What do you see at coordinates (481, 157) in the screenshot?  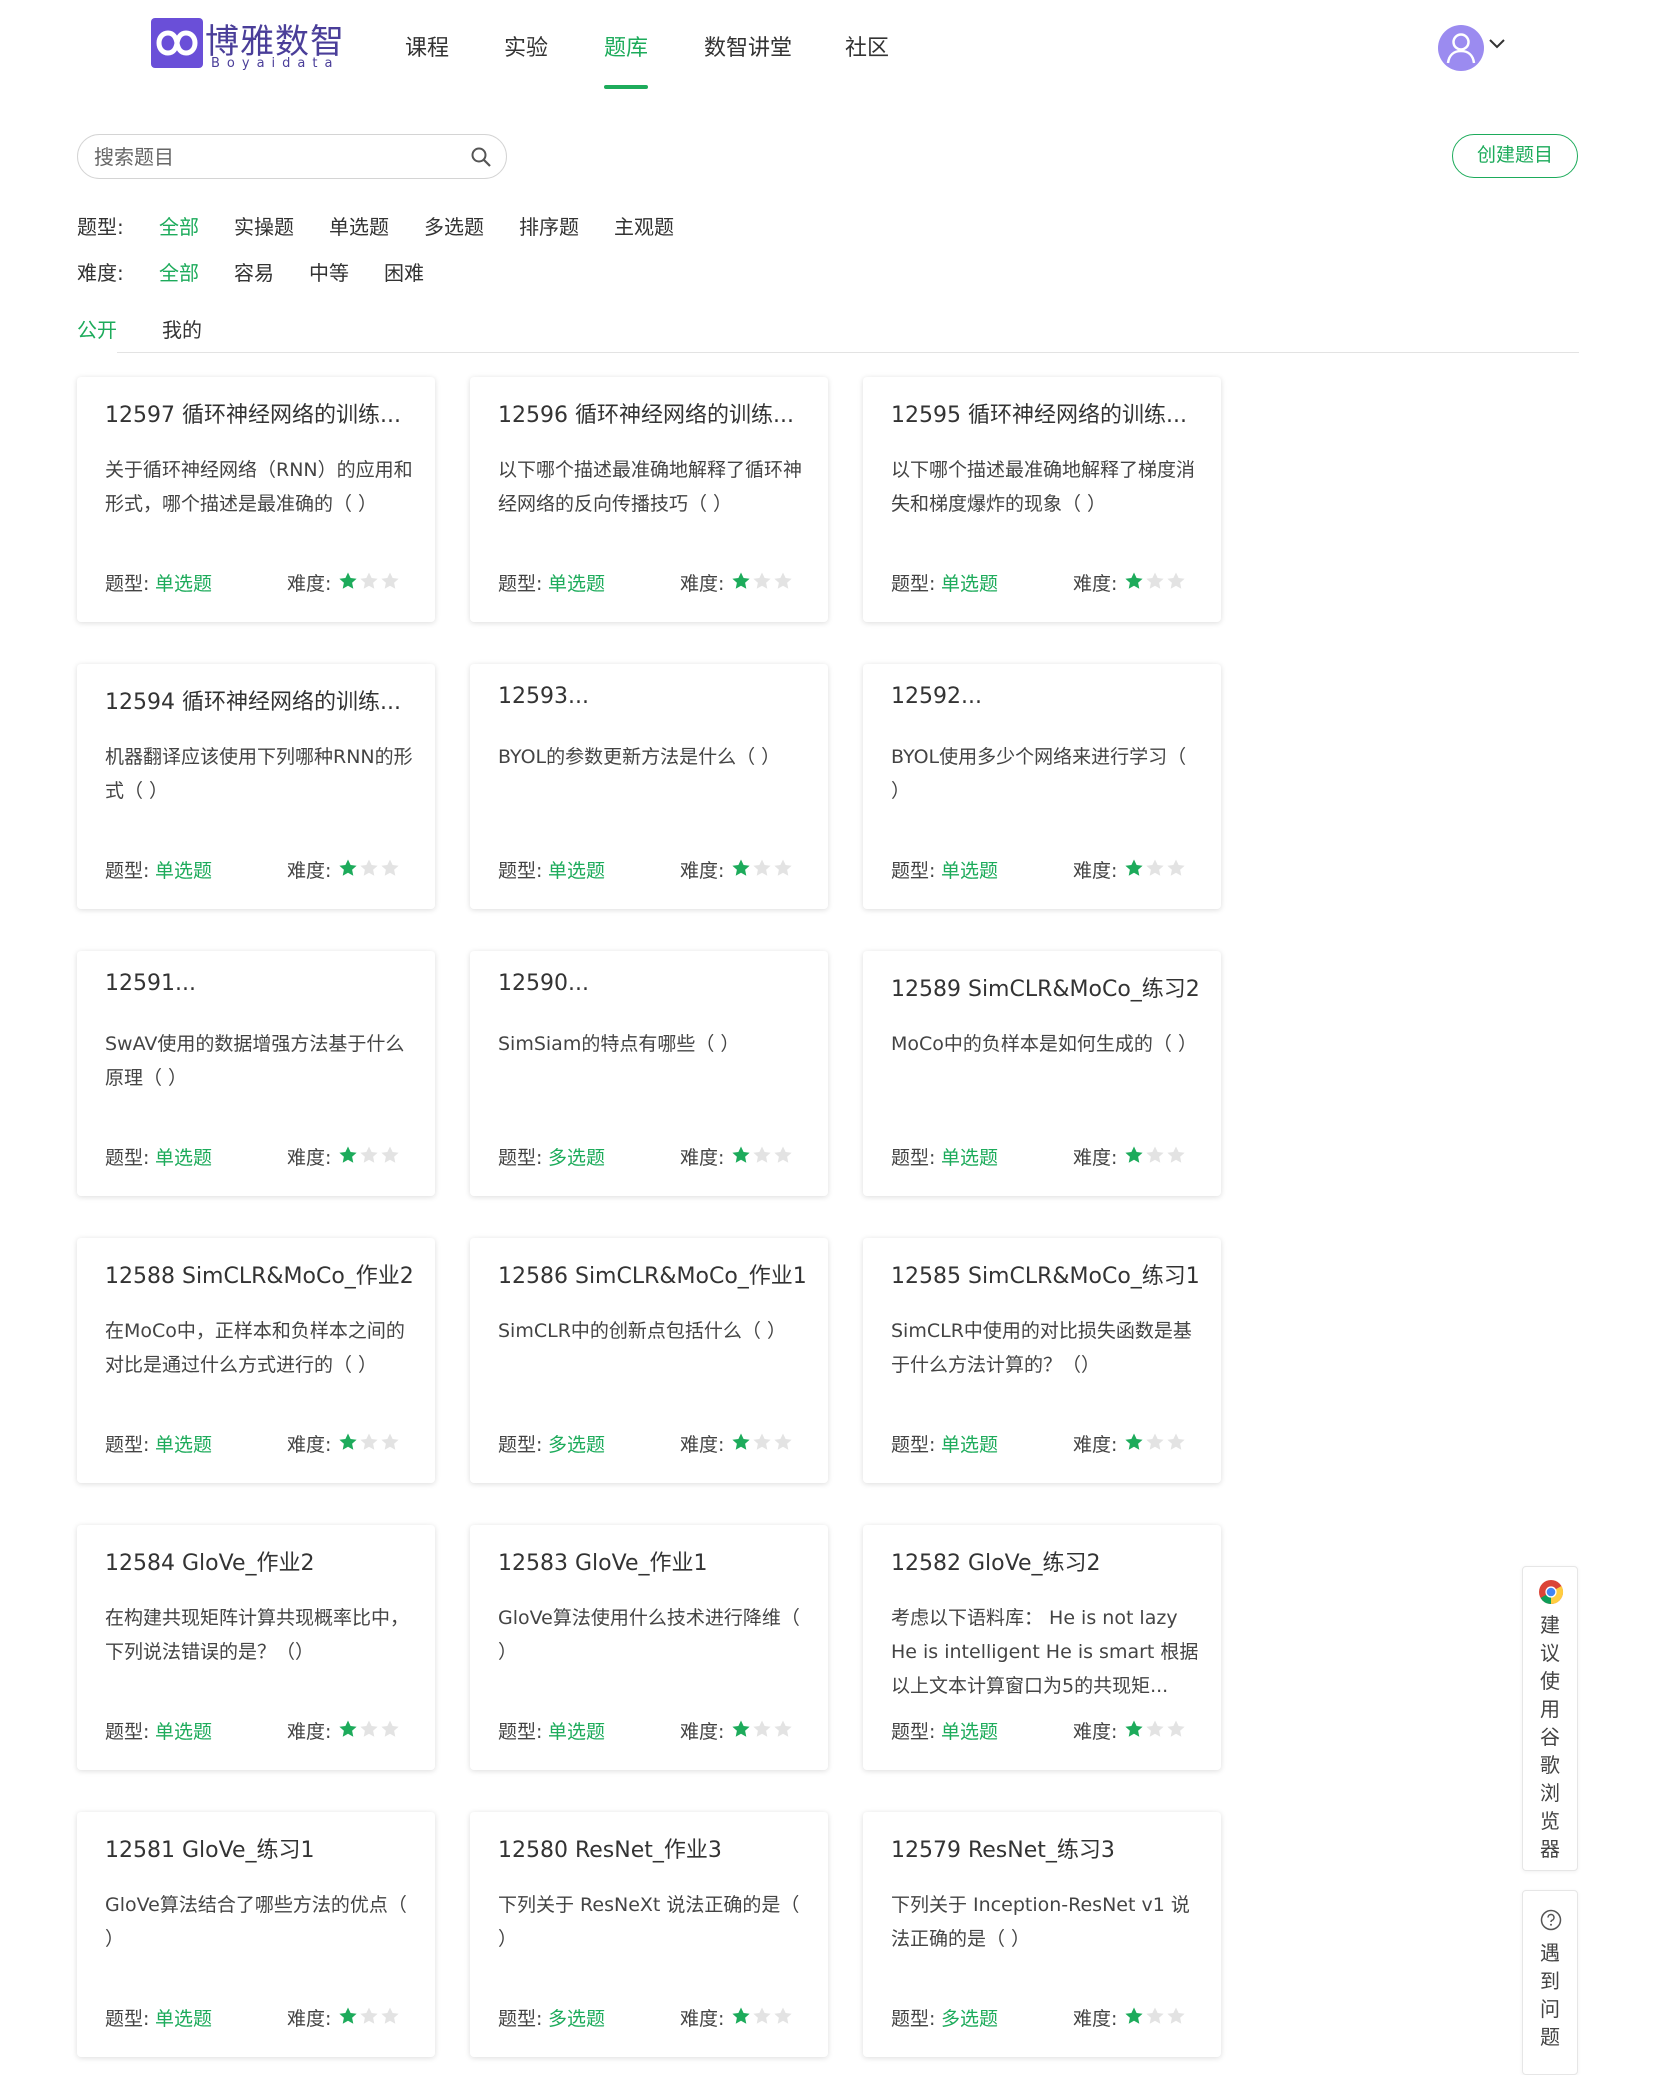 I see `search-icon` at bounding box center [481, 157].